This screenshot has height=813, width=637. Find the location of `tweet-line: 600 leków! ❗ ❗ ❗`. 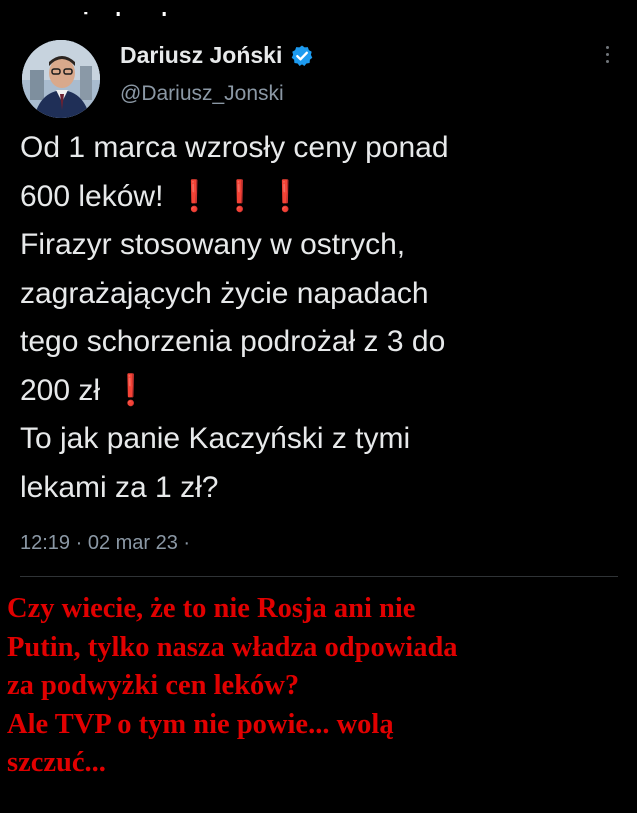

tweet-line: 600 leków! ❗ ❗ ❗ is located at coordinates (320, 197).